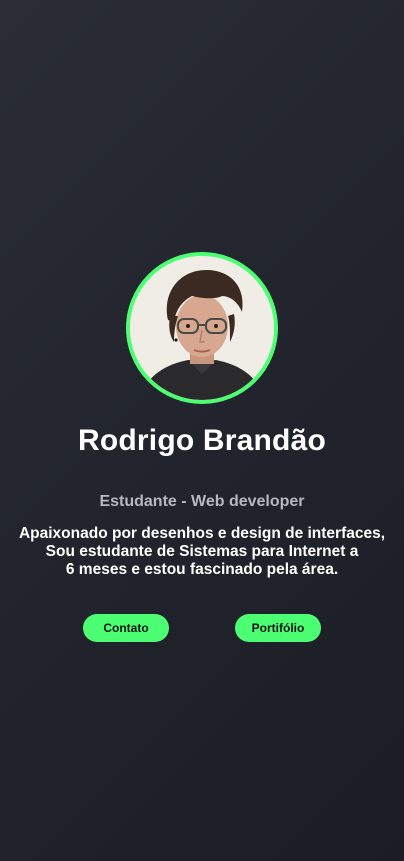 This screenshot has width=404, height=861. What do you see at coordinates (202, 502) in the screenshot?
I see `profile-role: Estudante - Web developer` at bounding box center [202, 502].